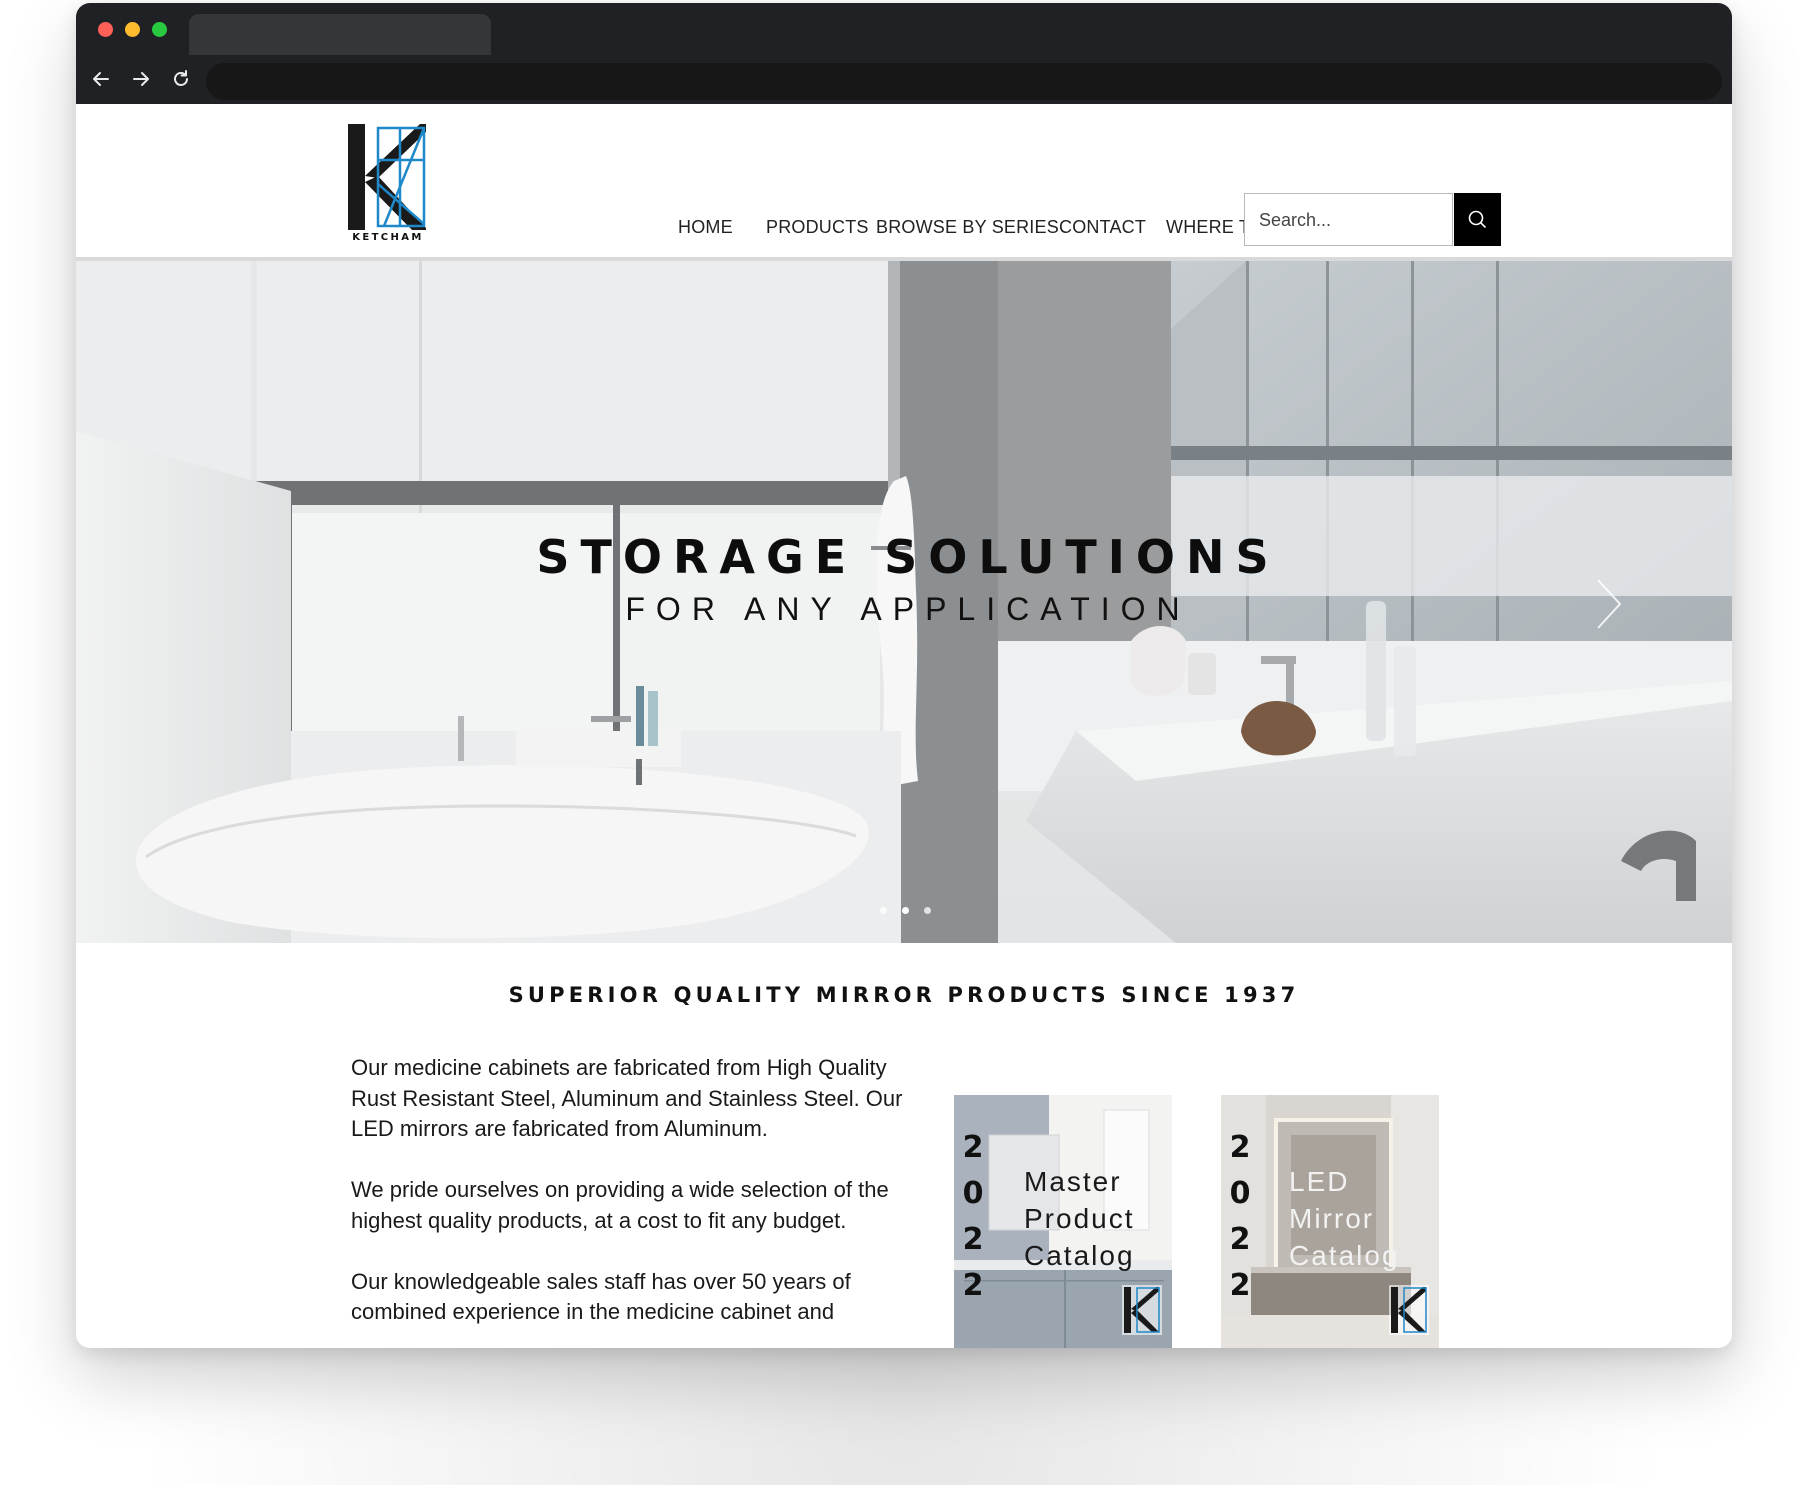 Image resolution: width=1805 pixels, height=1485 pixels. Describe the element at coordinates (908, 609) in the screenshot. I see `hero-subtitle: FOR ANY APPLICATION` at that location.